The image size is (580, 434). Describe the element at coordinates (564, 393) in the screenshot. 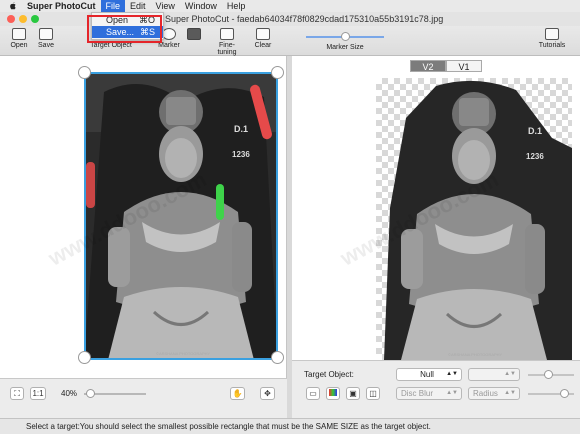

I see `radius-slider-knob` at that location.